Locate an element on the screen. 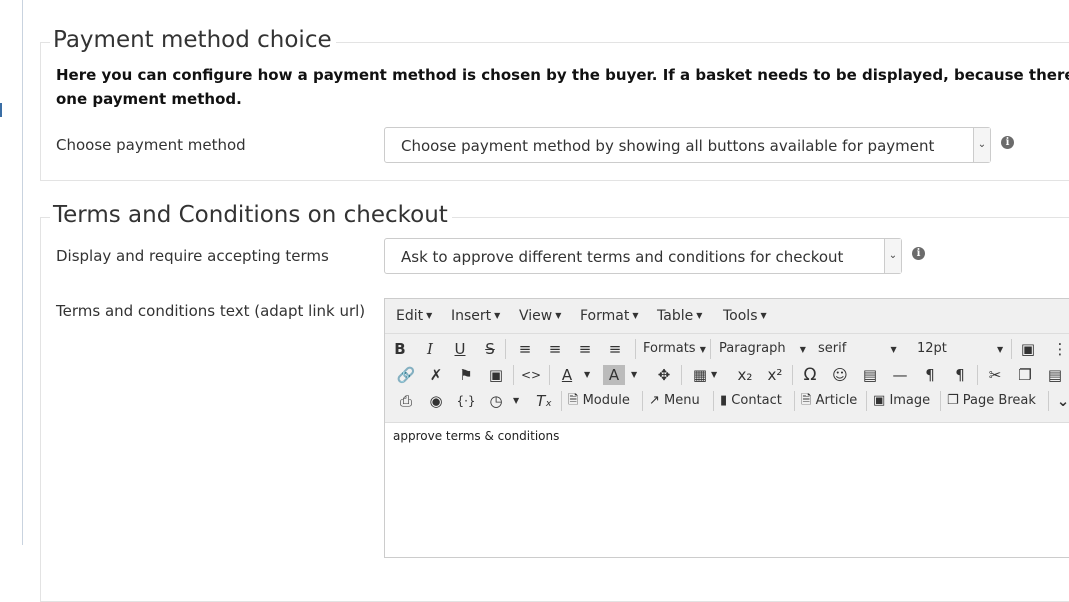 This screenshot has width=1069, height=602. block-format-dropdown: Paragraph ▼ is located at coordinates (762, 349).